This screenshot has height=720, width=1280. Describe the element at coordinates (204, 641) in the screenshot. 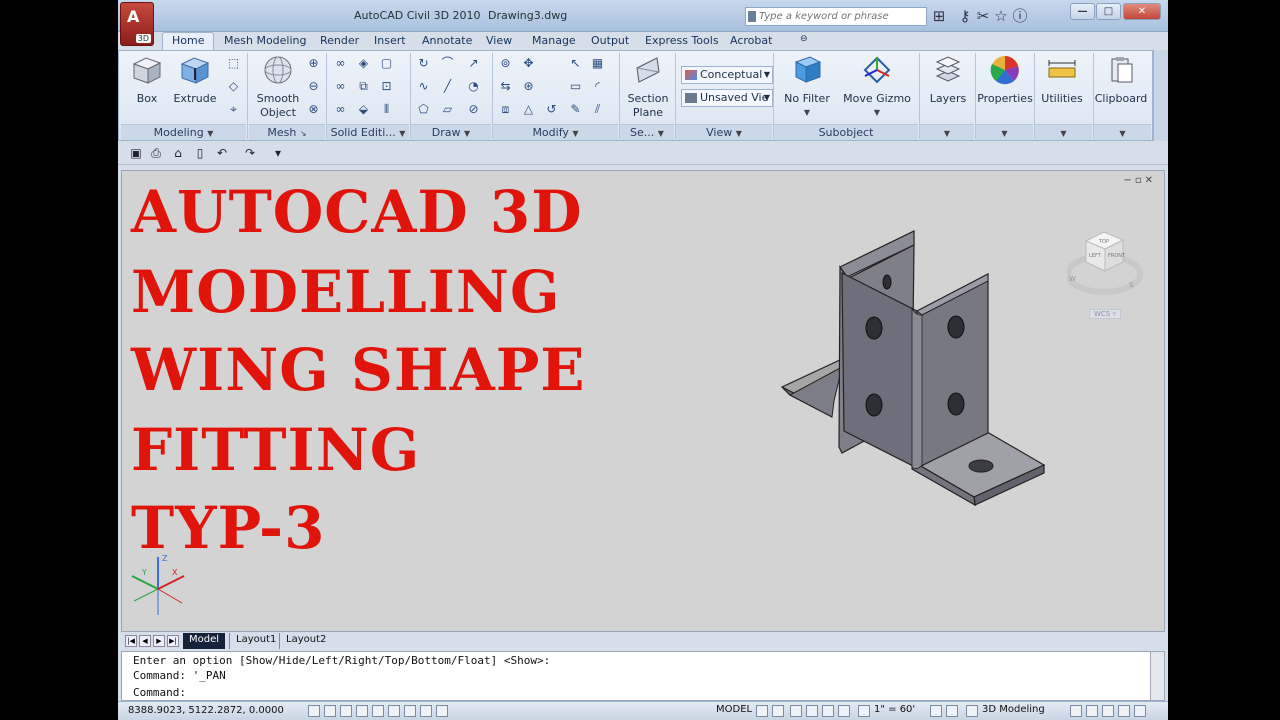

I see `layout-tab-model: Model` at that location.